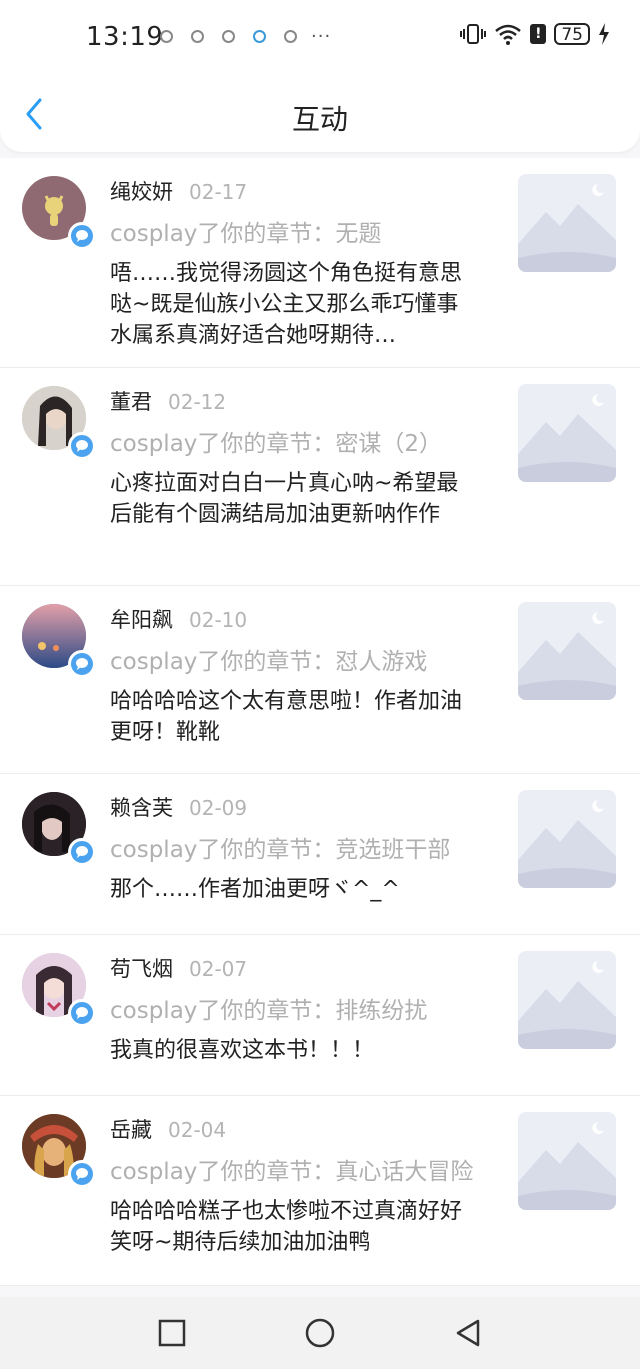 This screenshot has height=1369, width=640. Describe the element at coordinates (255, 889) in the screenshot. I see `item-comment: 那个……作者加油更呀ヾ^_^` at that location.